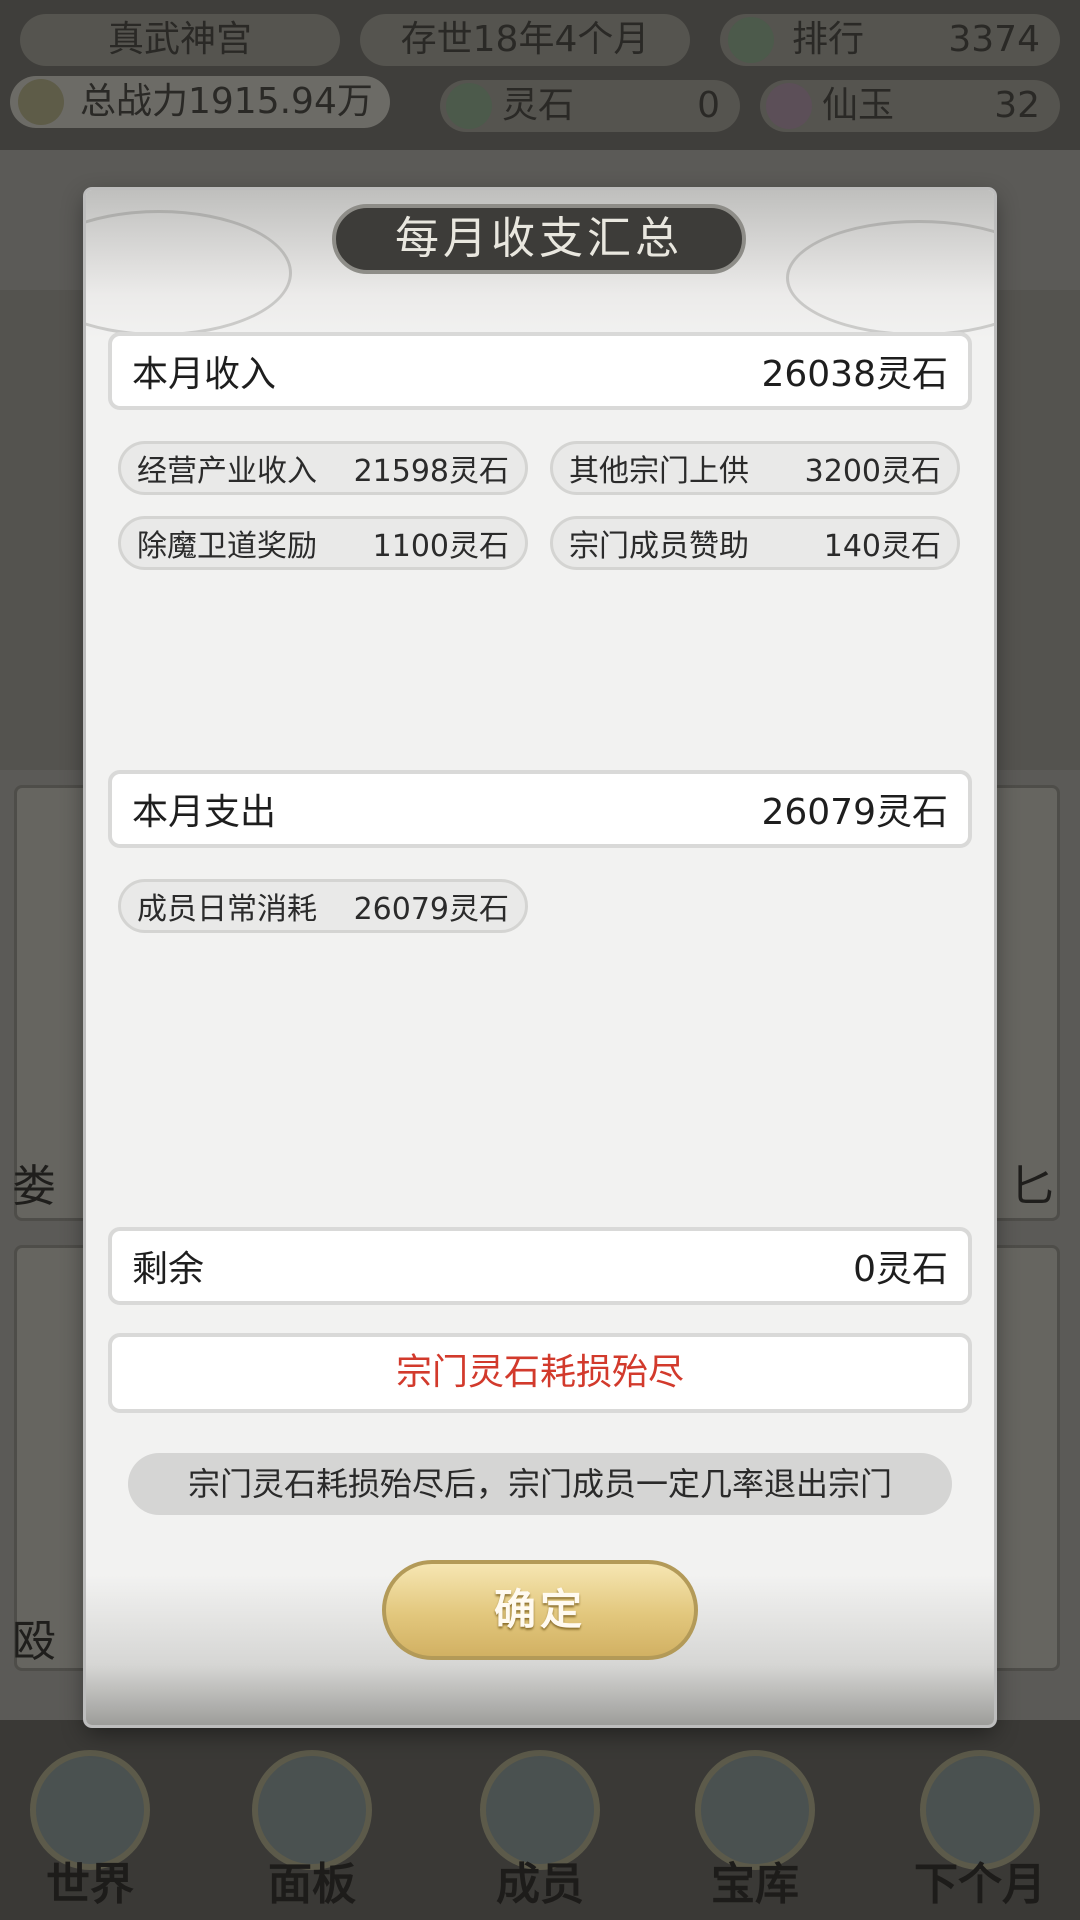  Describe the element at coordinates (540, 1884) in the screenshot. I see `nav-members-label: 成员` at that location.